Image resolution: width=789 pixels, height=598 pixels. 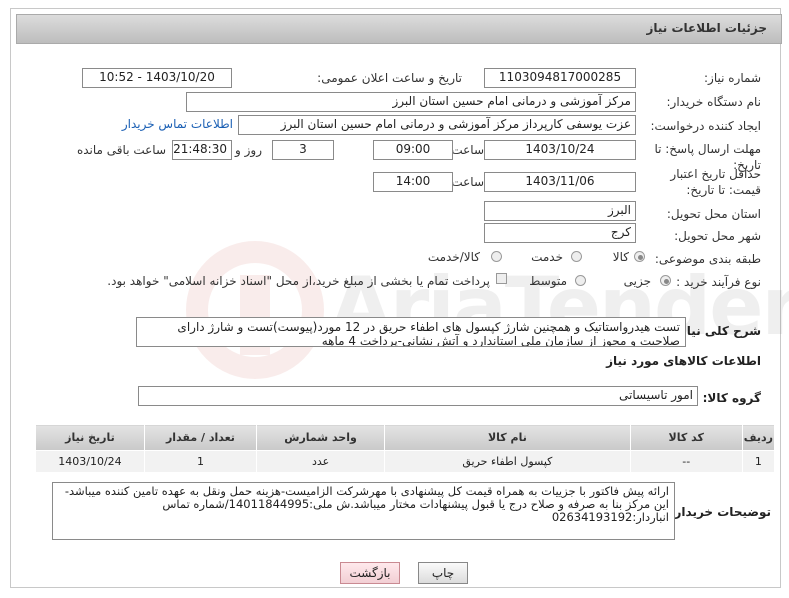 I want to click on print-button: چاپ, so click(x=443, y=573).